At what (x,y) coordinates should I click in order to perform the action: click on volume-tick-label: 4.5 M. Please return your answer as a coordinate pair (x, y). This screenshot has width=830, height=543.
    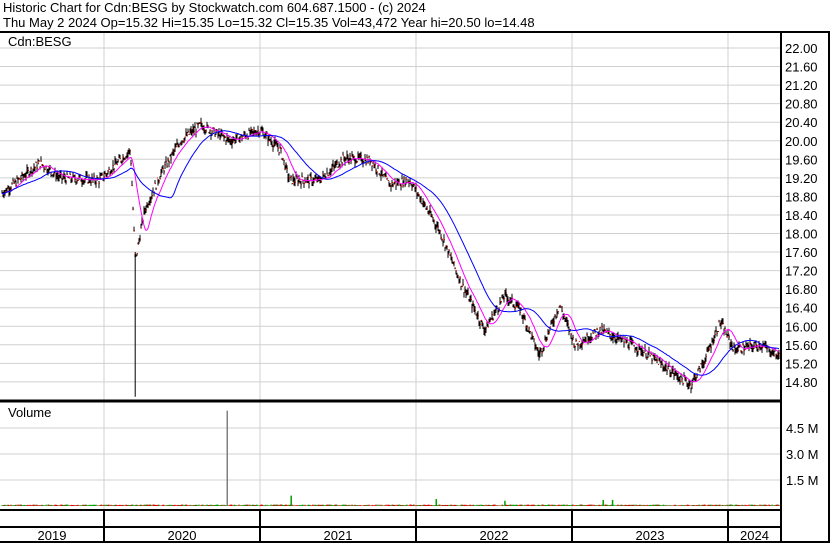
    Looking at the image, I should click on (802, 428).